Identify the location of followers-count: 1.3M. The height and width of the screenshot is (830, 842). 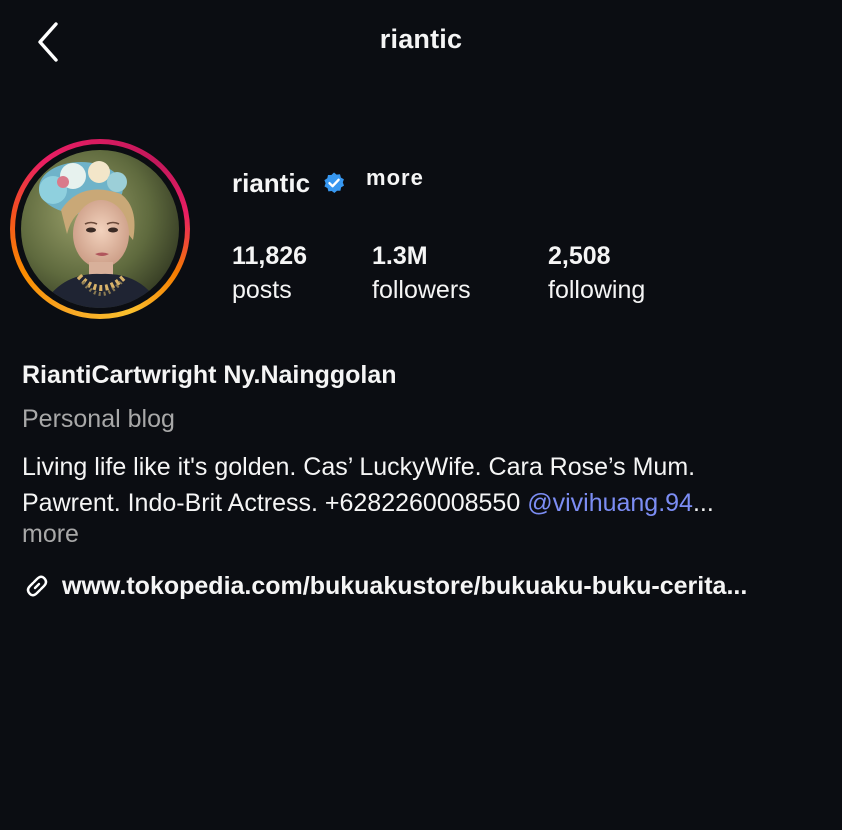
(400, 256).